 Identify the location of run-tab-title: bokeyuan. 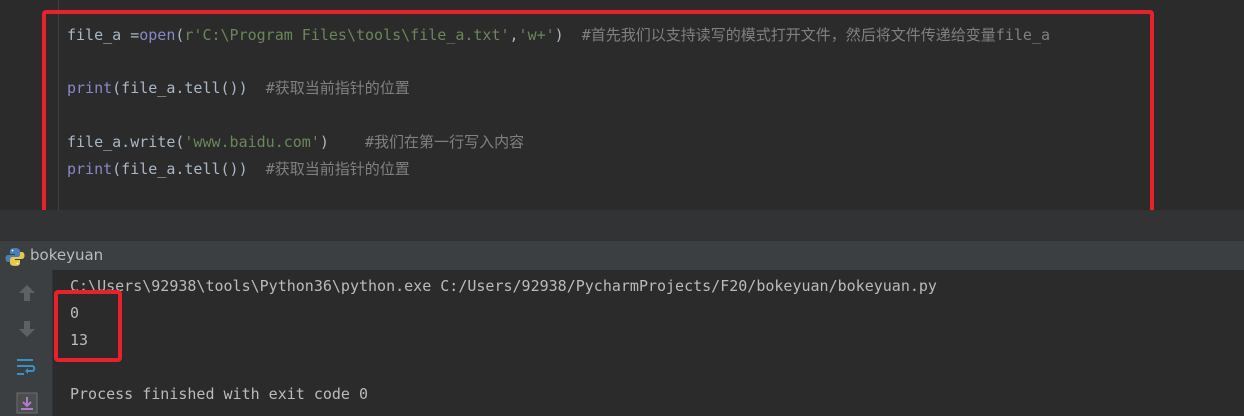
(66, 255).